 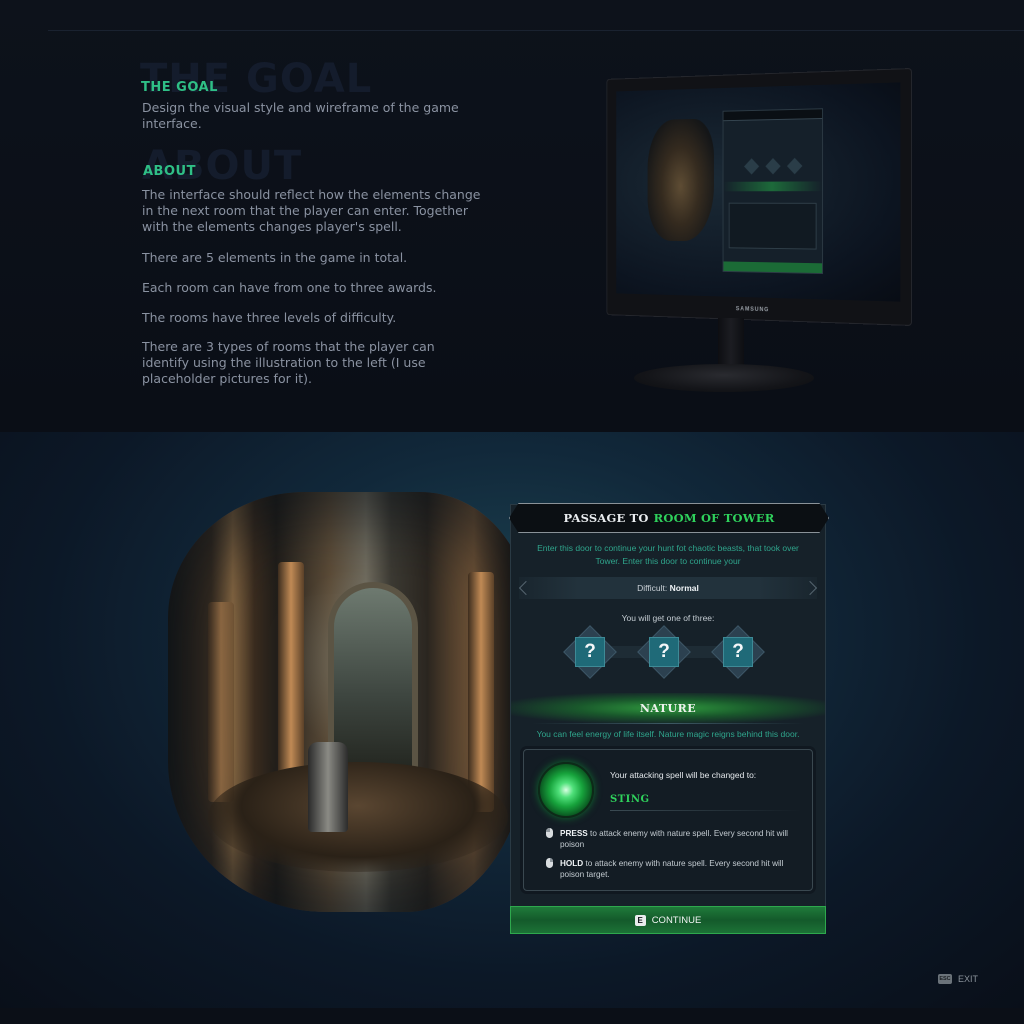 I want to click on element-name: NATURE, so click(x=668, y=708).